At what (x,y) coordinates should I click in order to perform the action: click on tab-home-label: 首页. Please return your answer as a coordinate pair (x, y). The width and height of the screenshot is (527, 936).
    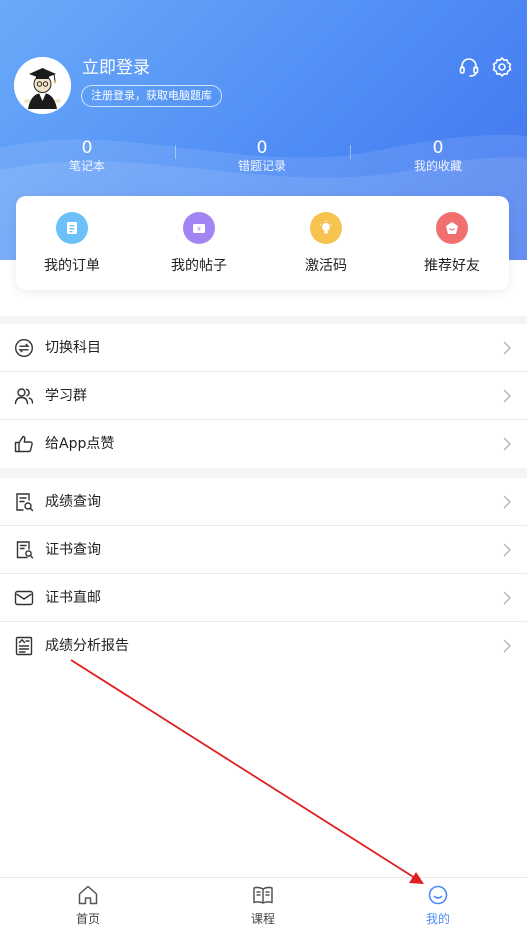
    Looking at the image, I should click on (87, 919).